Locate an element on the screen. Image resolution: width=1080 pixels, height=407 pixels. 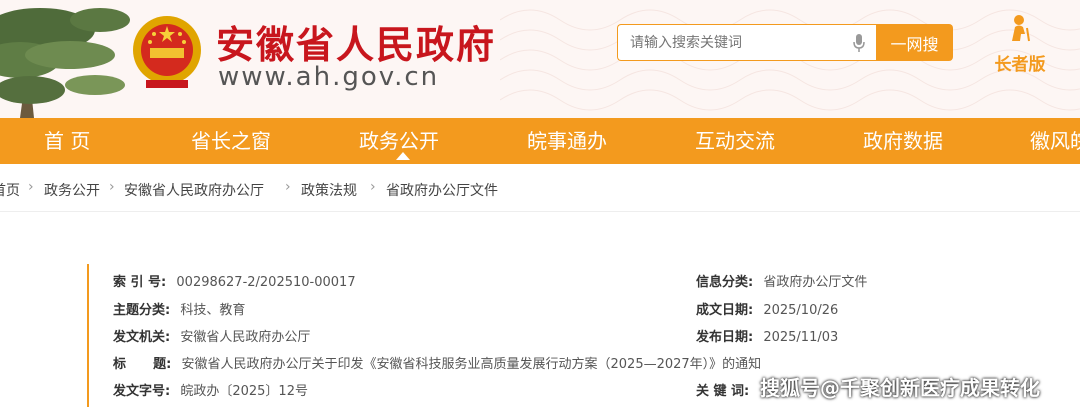
meta-index-label: 索 引 号: is located at coordinates (140, 282).